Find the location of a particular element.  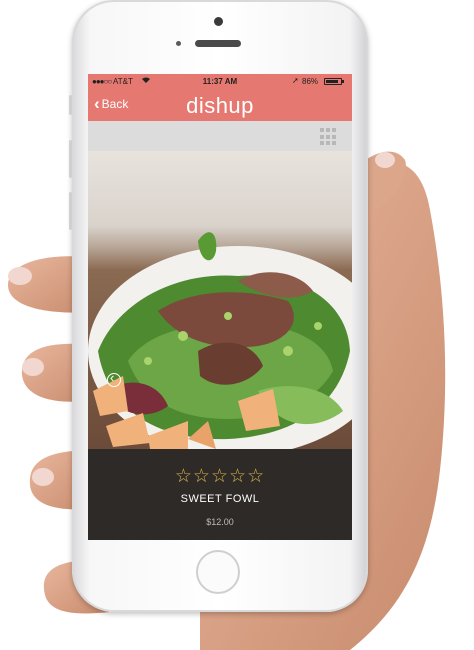

dish-name: SWEET FOWL is located at coordinates (220, 499).